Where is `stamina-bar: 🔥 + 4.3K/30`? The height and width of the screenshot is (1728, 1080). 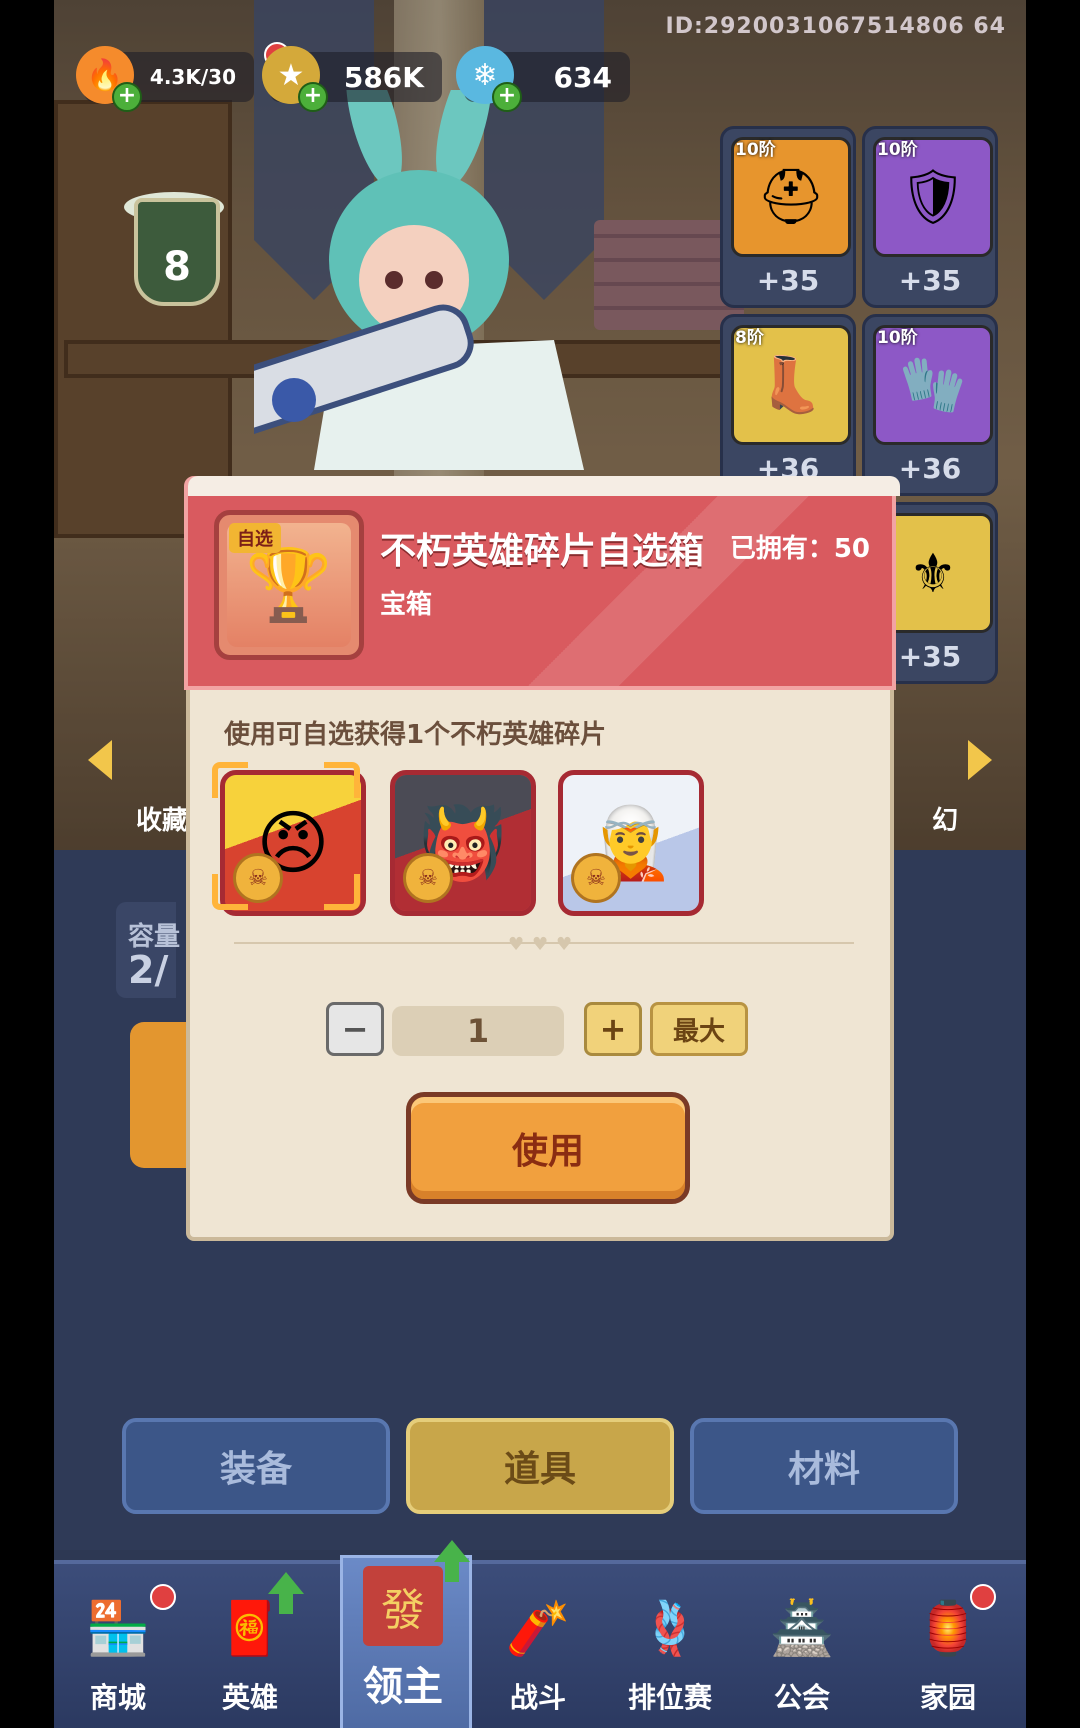
stamina-bar: 🔥 + 4.3K/30 is located at coordinates (183, 77).